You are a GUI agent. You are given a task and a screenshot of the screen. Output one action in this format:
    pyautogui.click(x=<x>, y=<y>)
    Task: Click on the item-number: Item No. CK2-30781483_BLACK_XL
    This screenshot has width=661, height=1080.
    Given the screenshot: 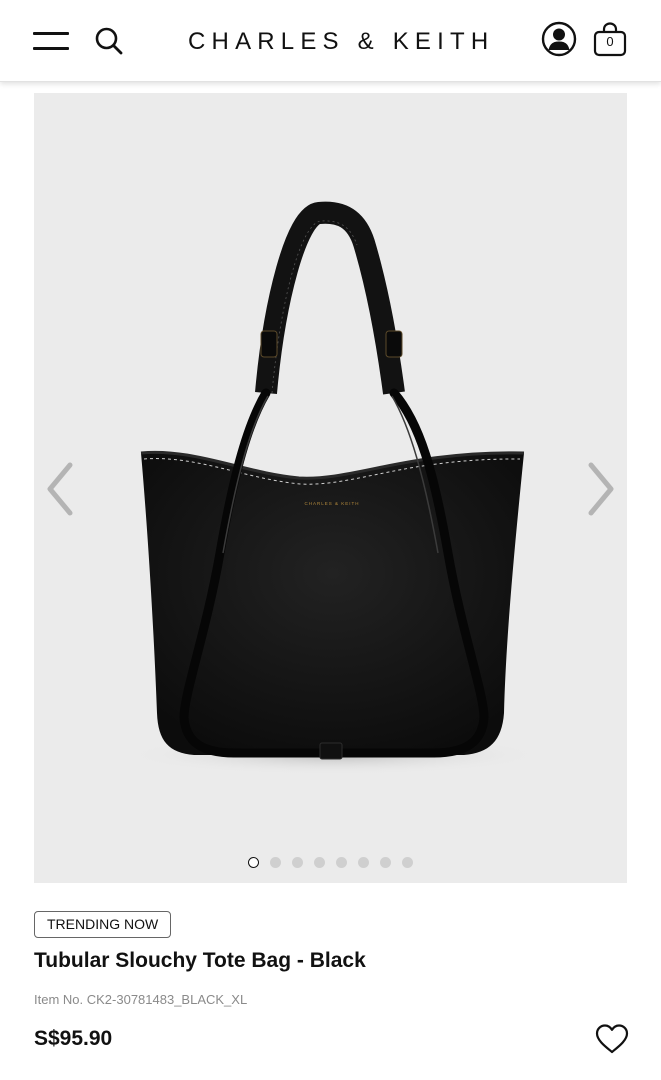 What is the action you would take?
    pyautogui.click(x=141, y=999)
    